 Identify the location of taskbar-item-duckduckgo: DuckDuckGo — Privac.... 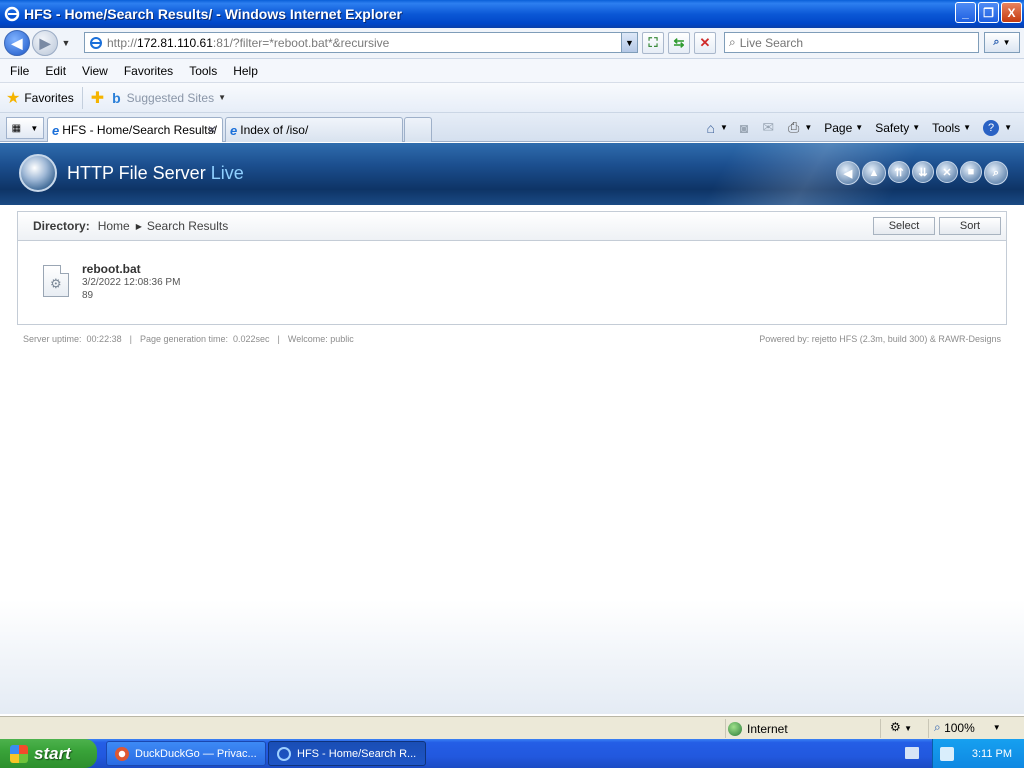
(186, 753).